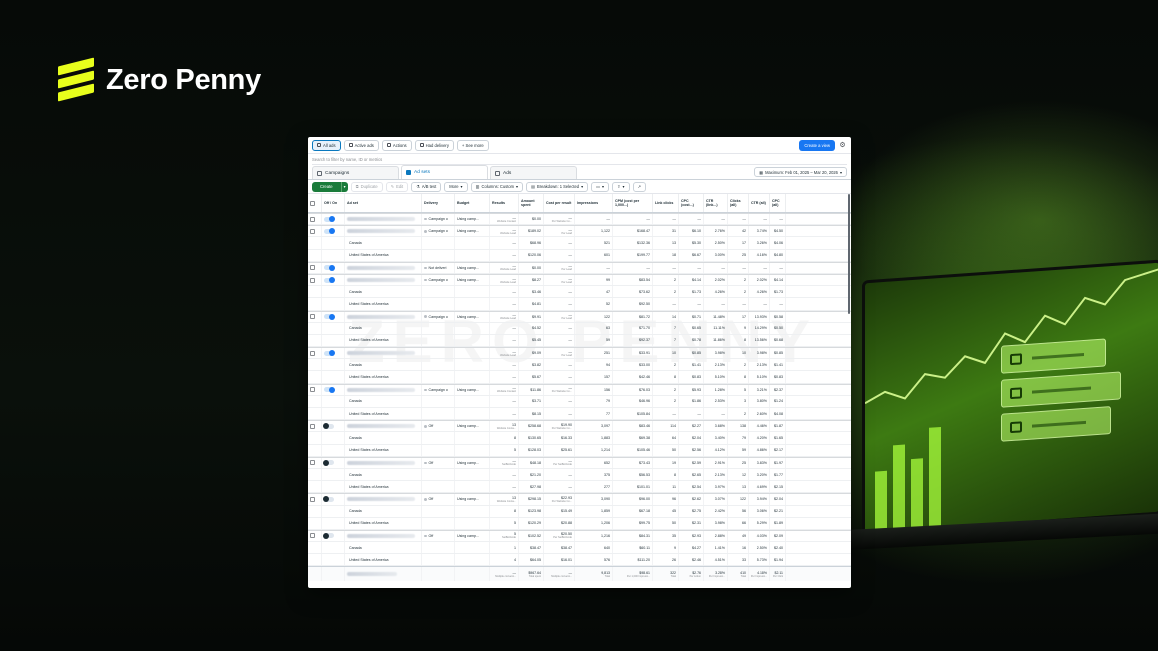  What do you see at coordinates (842, 145) in the screenshot?
I see `settings-icon: ⚙` at bounding box center [842, 145].